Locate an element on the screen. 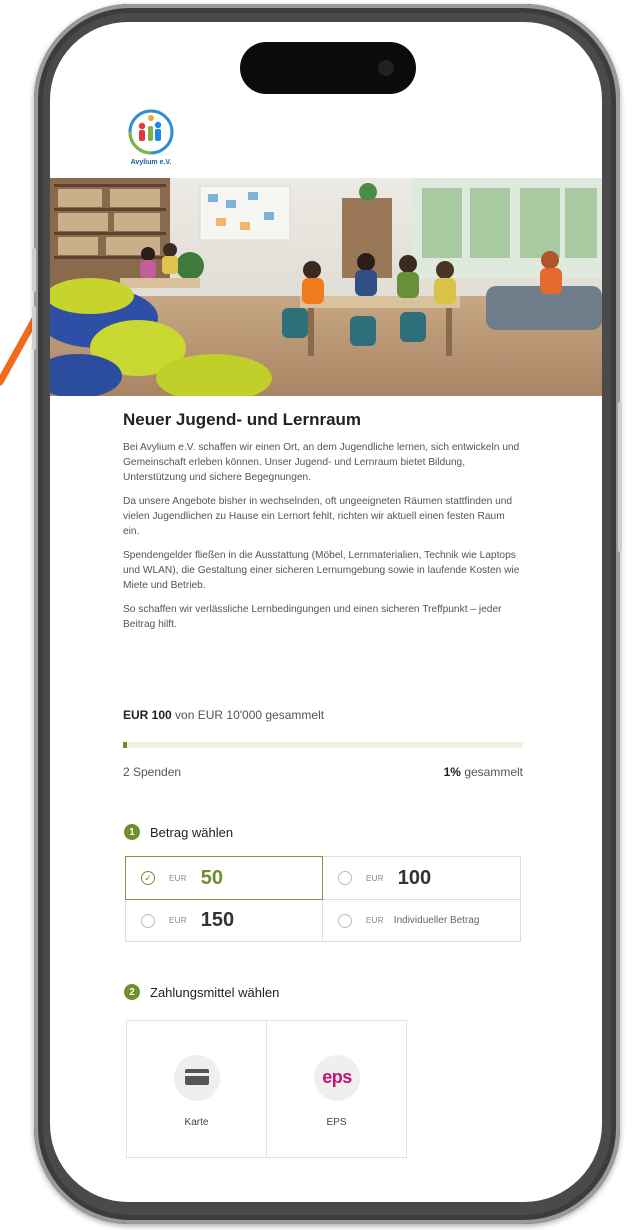  payment-method-card: Karte is located at coordinates (196, 1089).